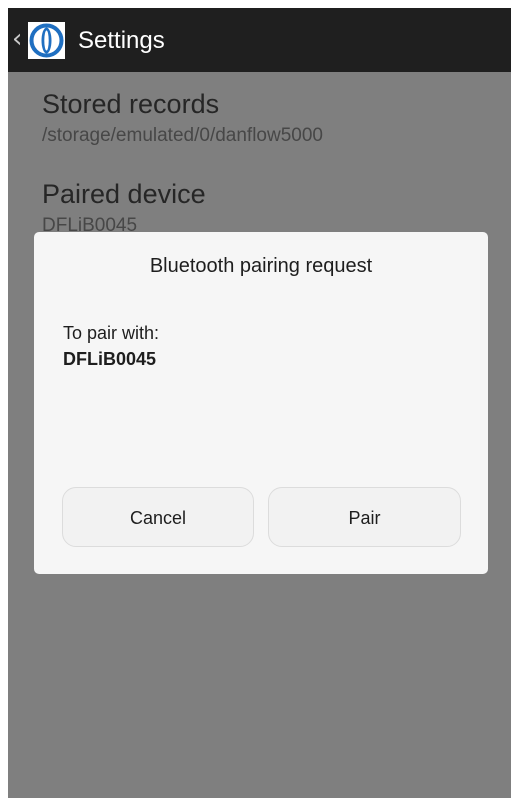 Image resolution: width=511 pixels, height=798 pixels. I want to click on app-title: Settings, so click(121, 40).